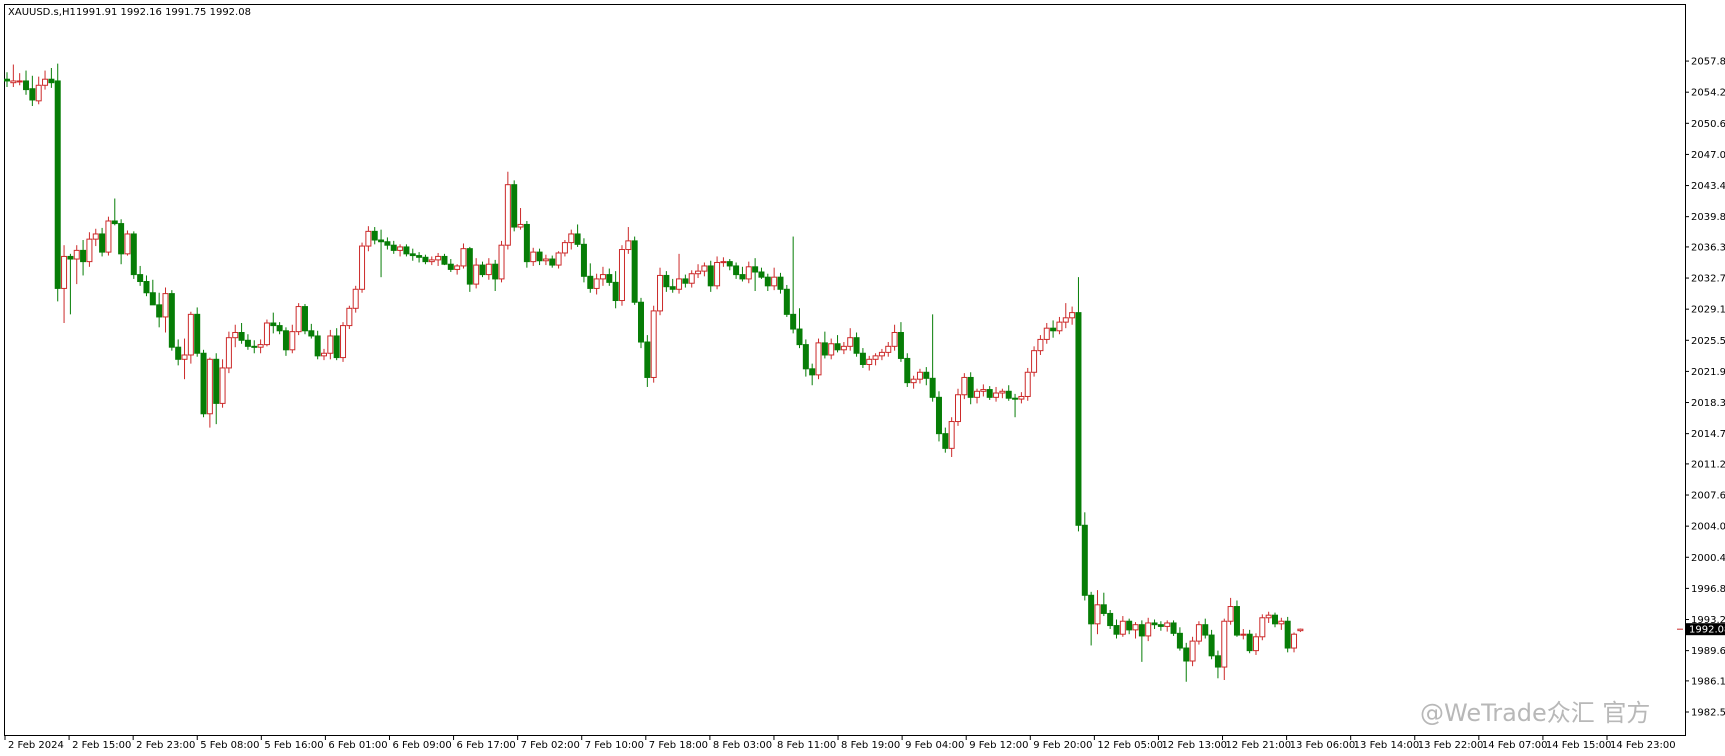 This screenshot has width=1725, height=756. Describe the element at coordinates (229, 745) in the screenshot. I see `time-tick-label: 5 Feb 08:00` at that location.